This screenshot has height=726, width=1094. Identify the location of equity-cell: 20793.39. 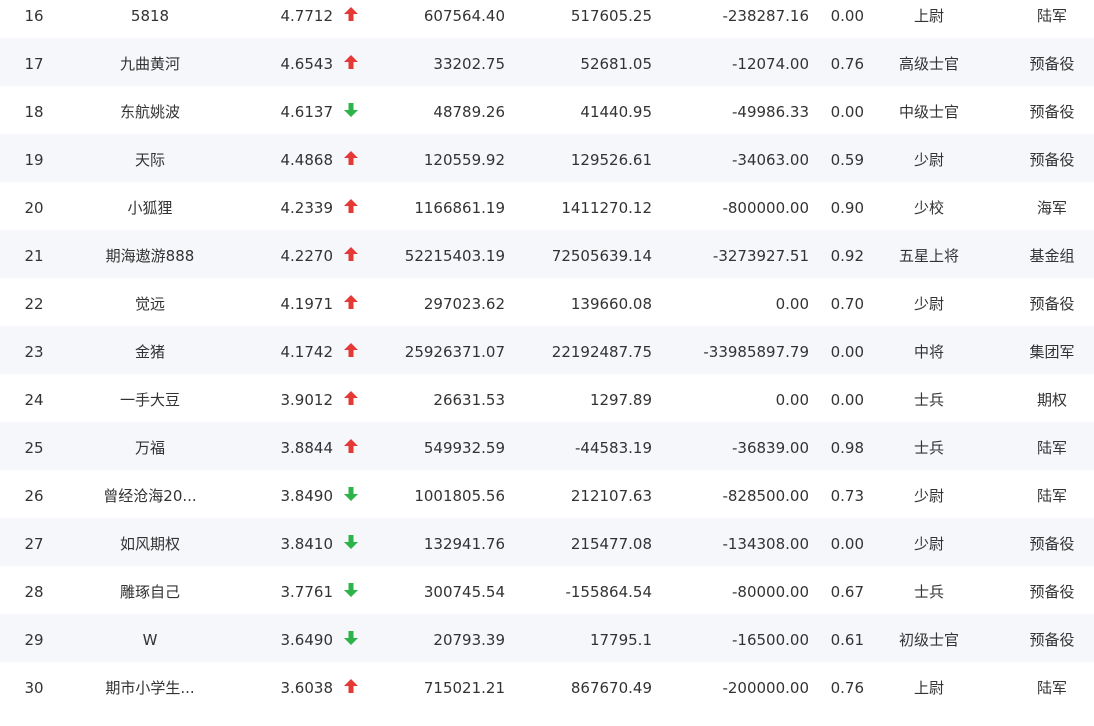
(469, 640).